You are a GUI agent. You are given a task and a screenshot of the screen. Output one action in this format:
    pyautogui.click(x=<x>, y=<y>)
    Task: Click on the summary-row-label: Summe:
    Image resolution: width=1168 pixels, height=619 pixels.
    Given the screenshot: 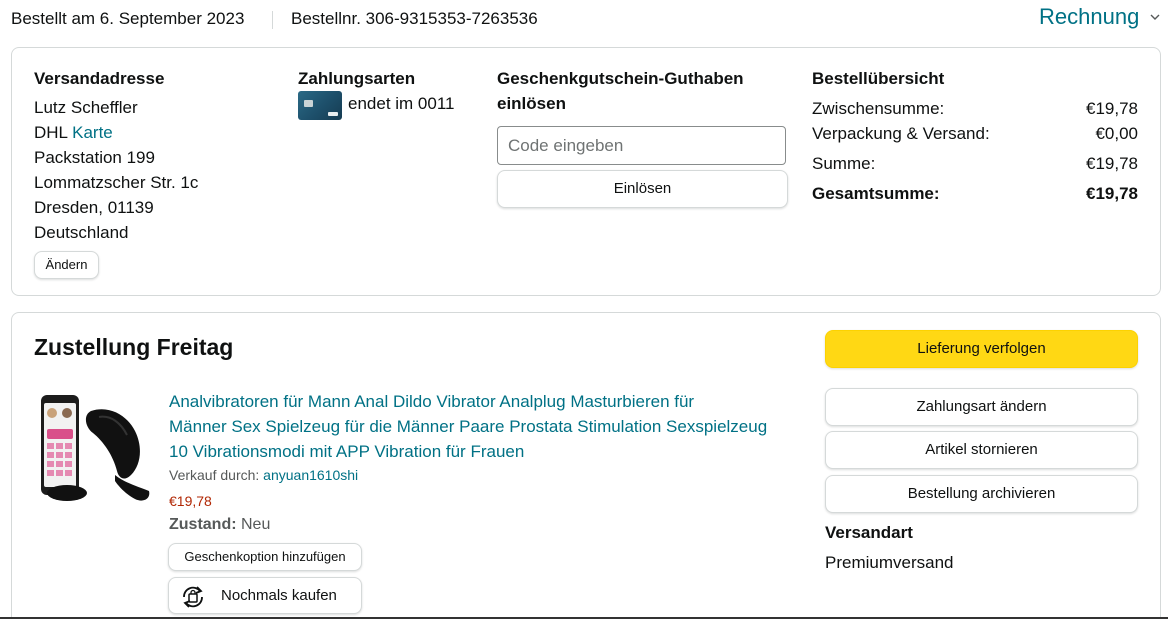 What is the action you would take?
    pyautogui.click(x=844, y=163)
    